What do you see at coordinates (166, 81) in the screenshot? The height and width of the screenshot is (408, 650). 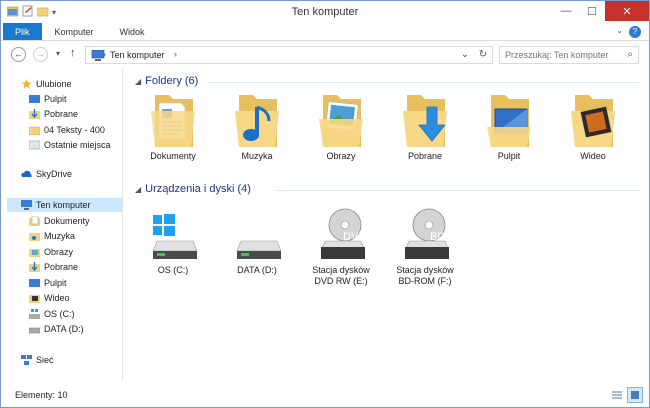 I see `folders-group-header: ◢ Foldery (6)` at bounding box center [166, 81].